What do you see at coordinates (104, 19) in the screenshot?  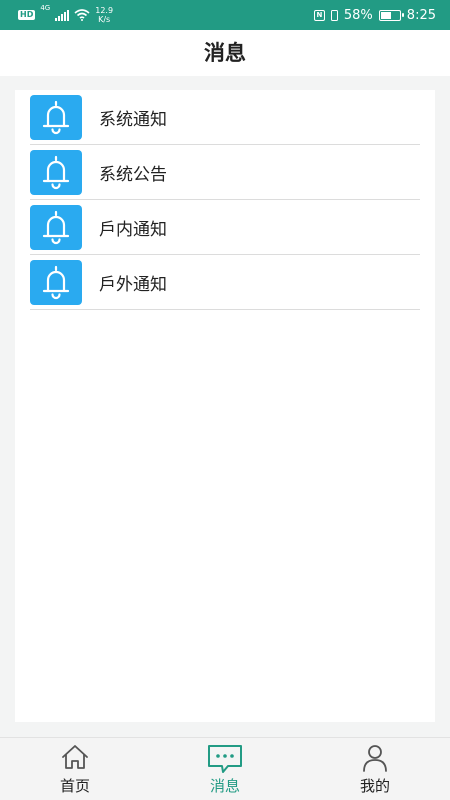 I see `speed-unit: K/s` at bounding box center [104, 19].